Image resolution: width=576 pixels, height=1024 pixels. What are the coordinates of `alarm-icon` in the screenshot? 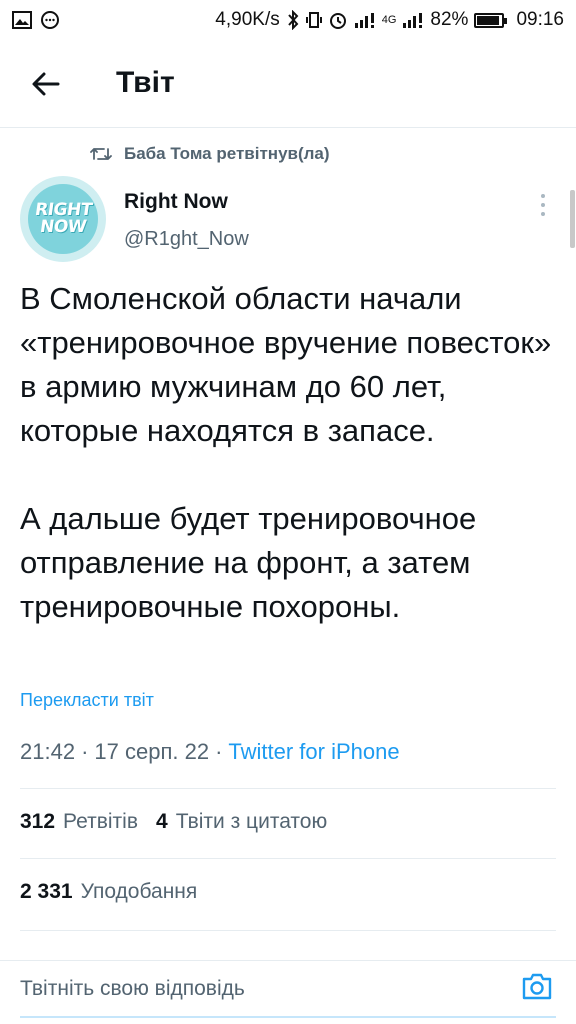 It's located at (337, 21).